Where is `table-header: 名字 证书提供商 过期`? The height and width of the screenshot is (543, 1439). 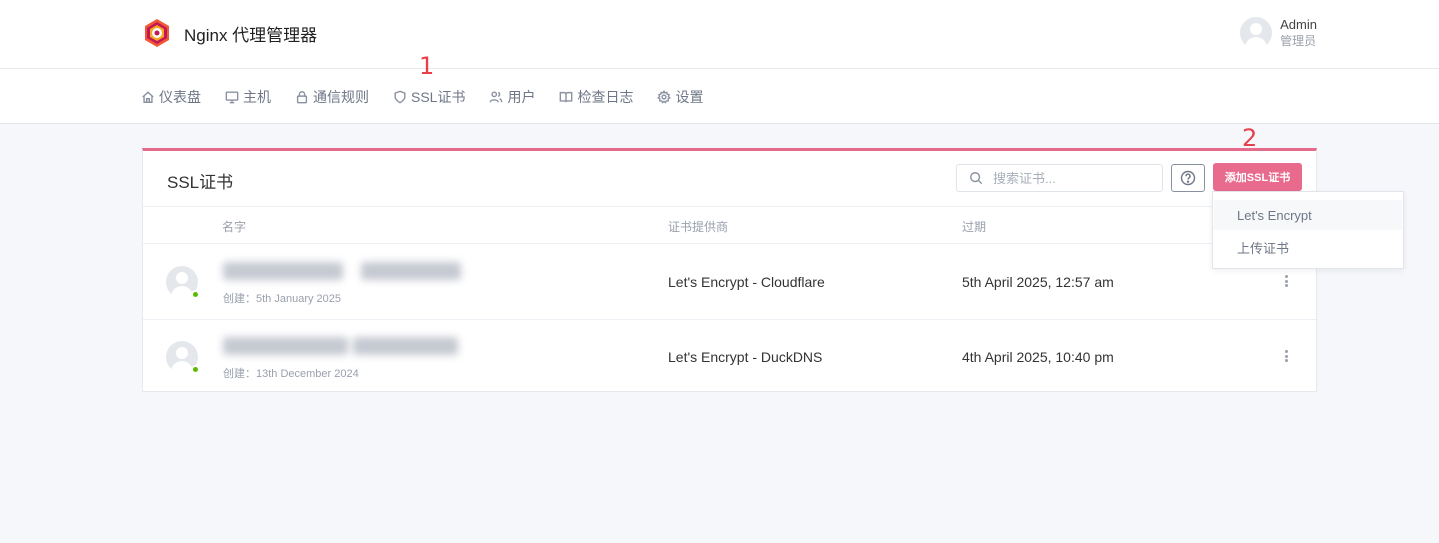 table-header: 名字 证书提供商 过期 is located at coordinates (729, 225).